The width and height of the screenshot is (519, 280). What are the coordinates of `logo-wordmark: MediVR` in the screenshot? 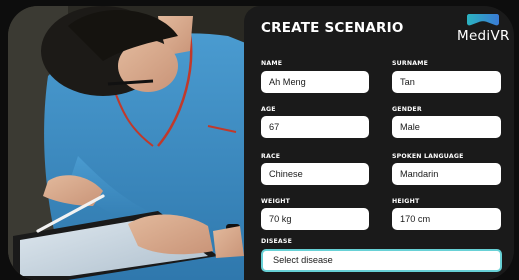 It's located at (483, 36).